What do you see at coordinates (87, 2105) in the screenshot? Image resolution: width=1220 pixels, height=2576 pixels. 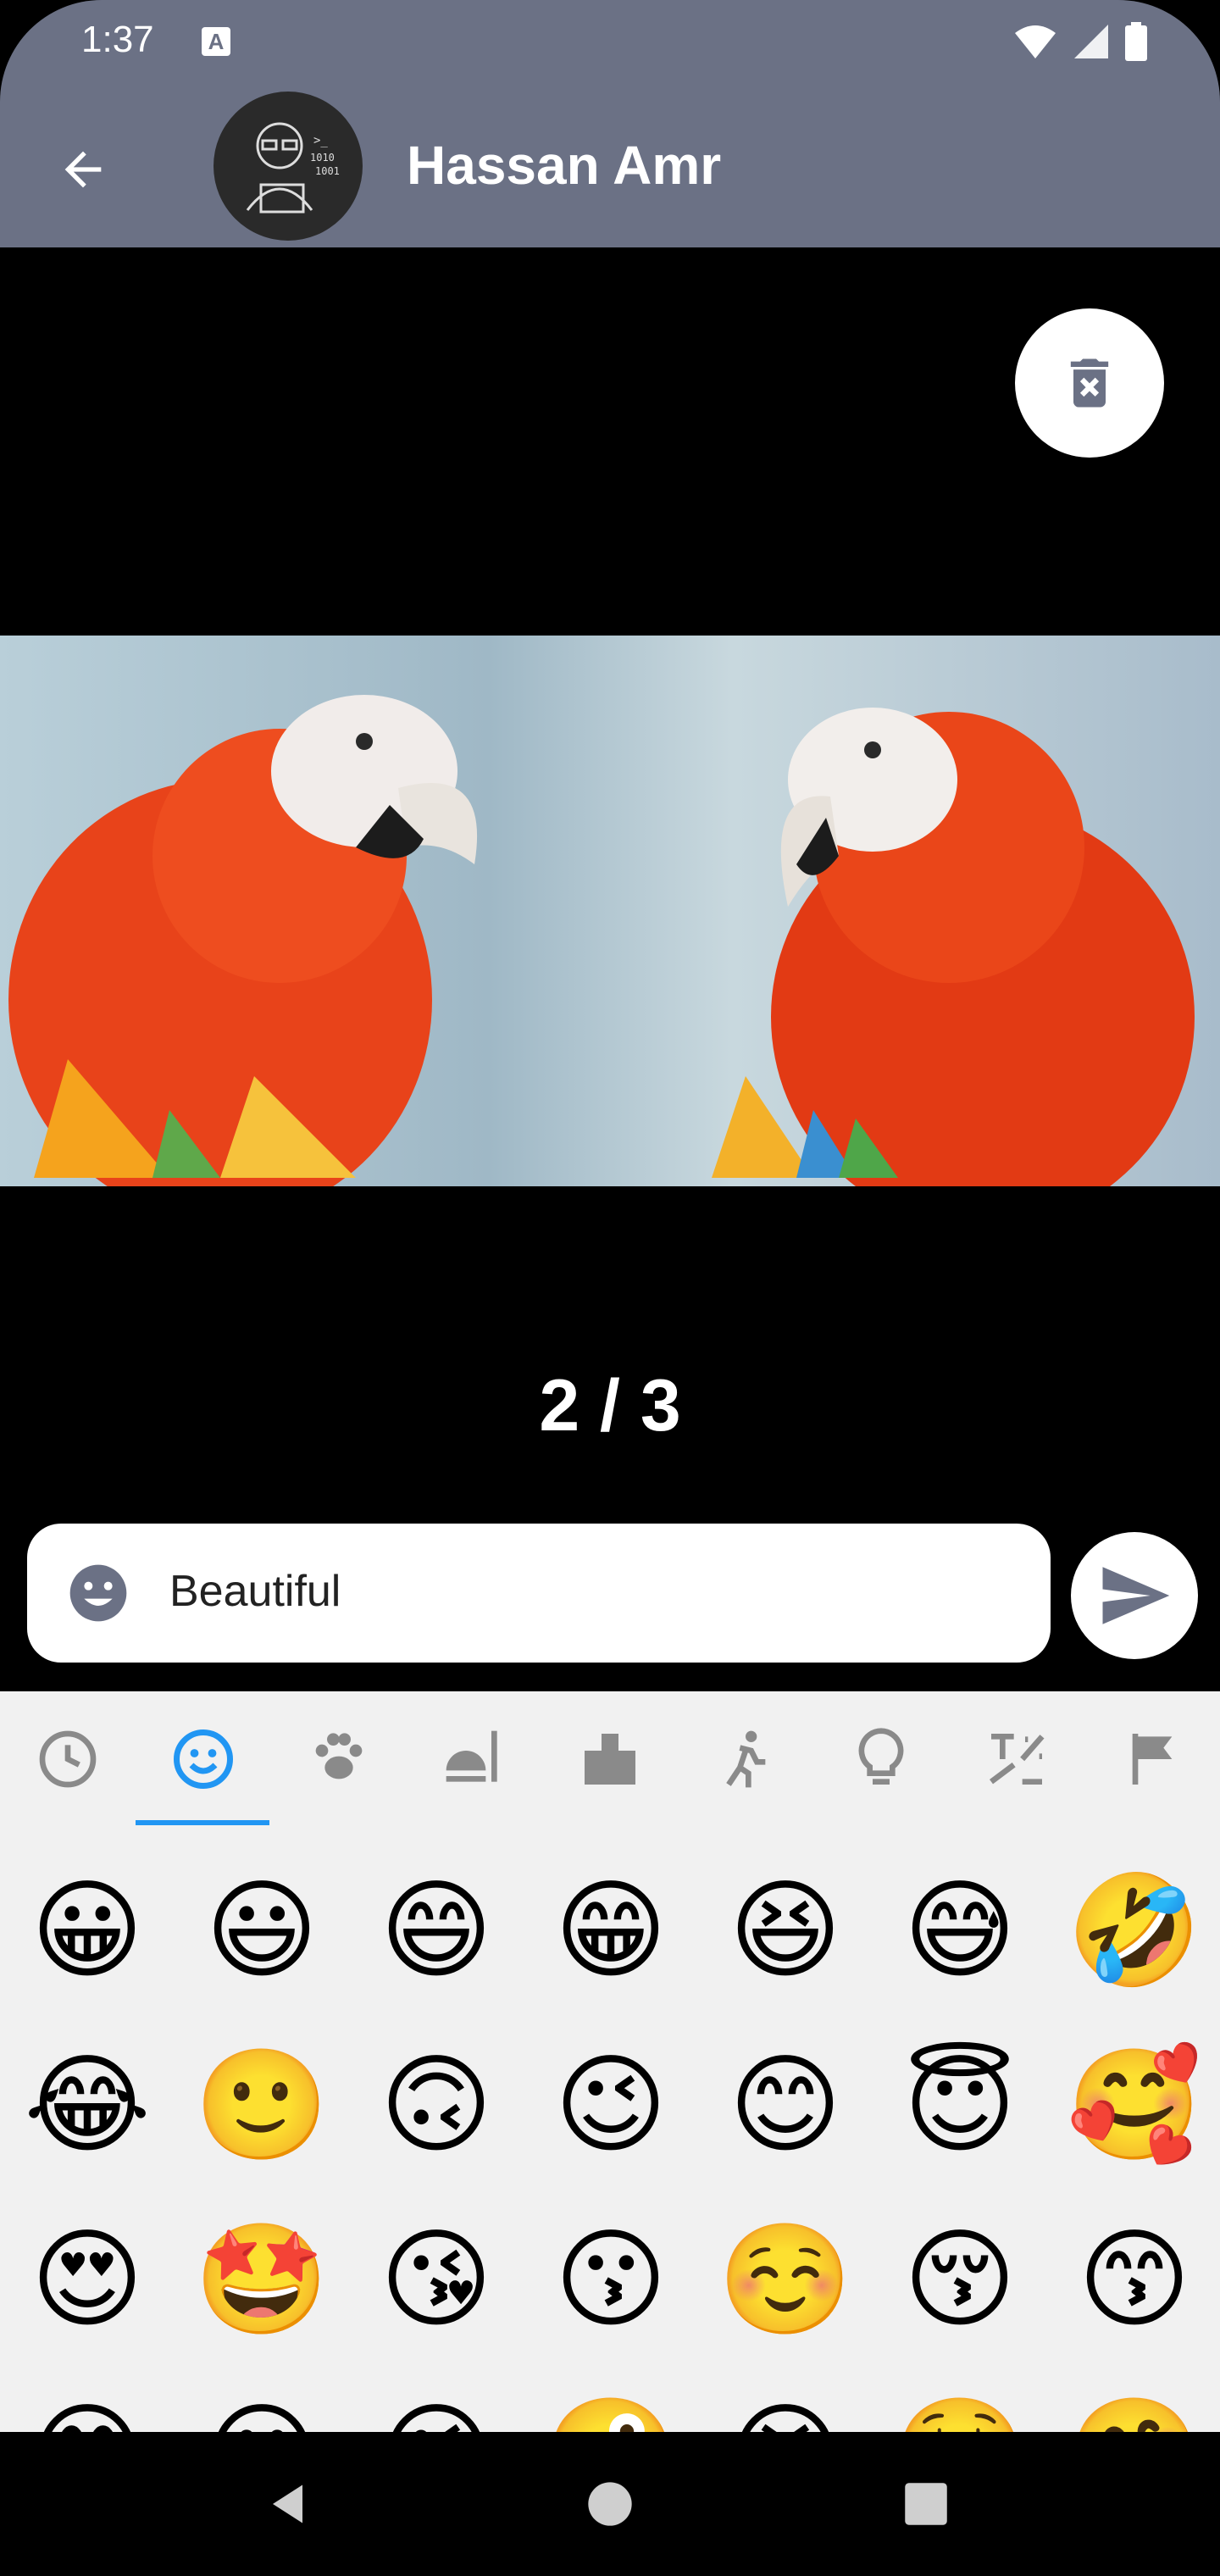 I see `emoji-key: 😂` at bounding box center [87, 2105].